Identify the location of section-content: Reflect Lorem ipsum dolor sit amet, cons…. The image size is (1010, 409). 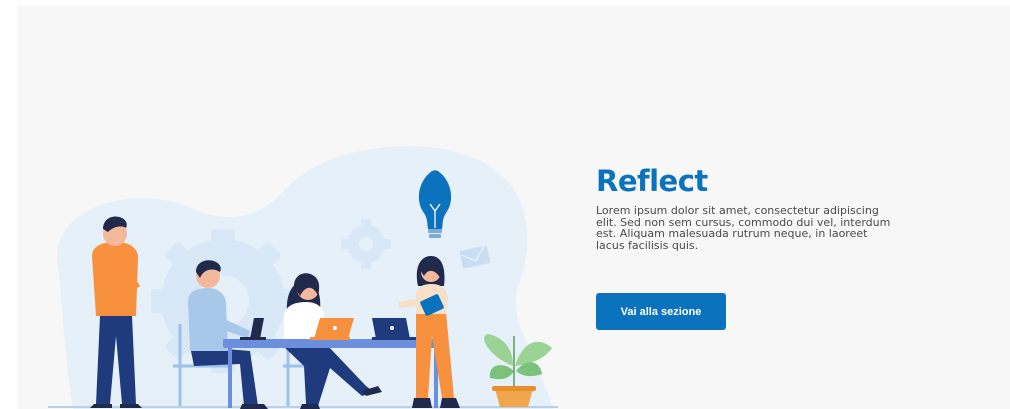
(746, 247).